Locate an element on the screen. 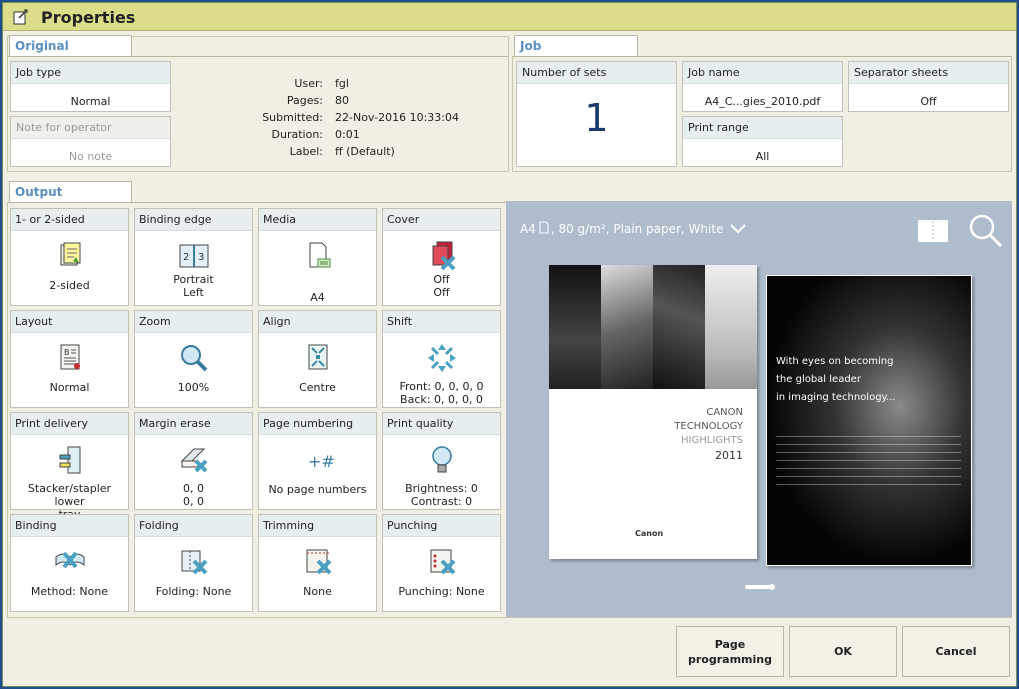 The height and width of the screenshot is (689, 1019). margin-erase-icon is located at coordinates (194, 460).